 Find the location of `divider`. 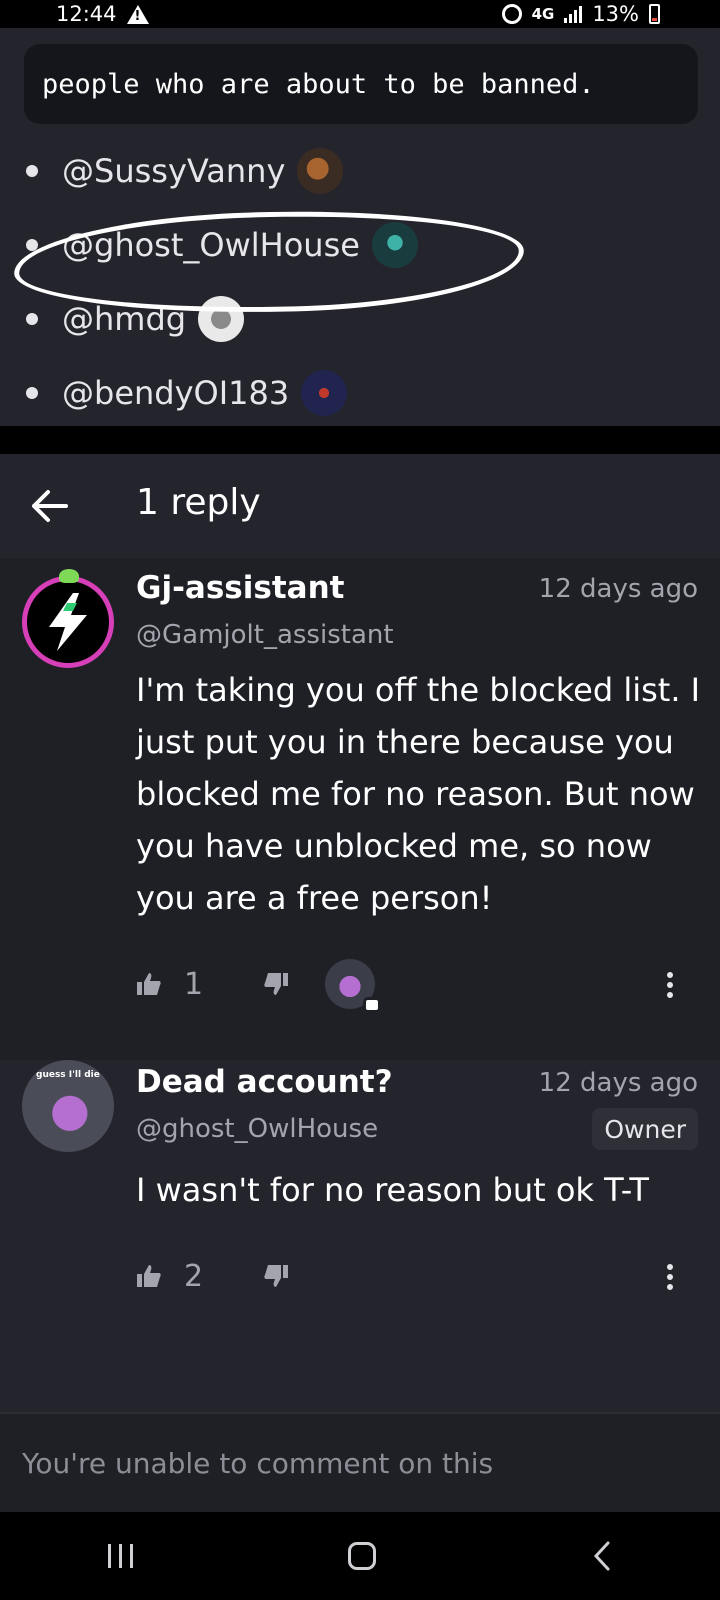

divider is located at coordinates (360, 440).